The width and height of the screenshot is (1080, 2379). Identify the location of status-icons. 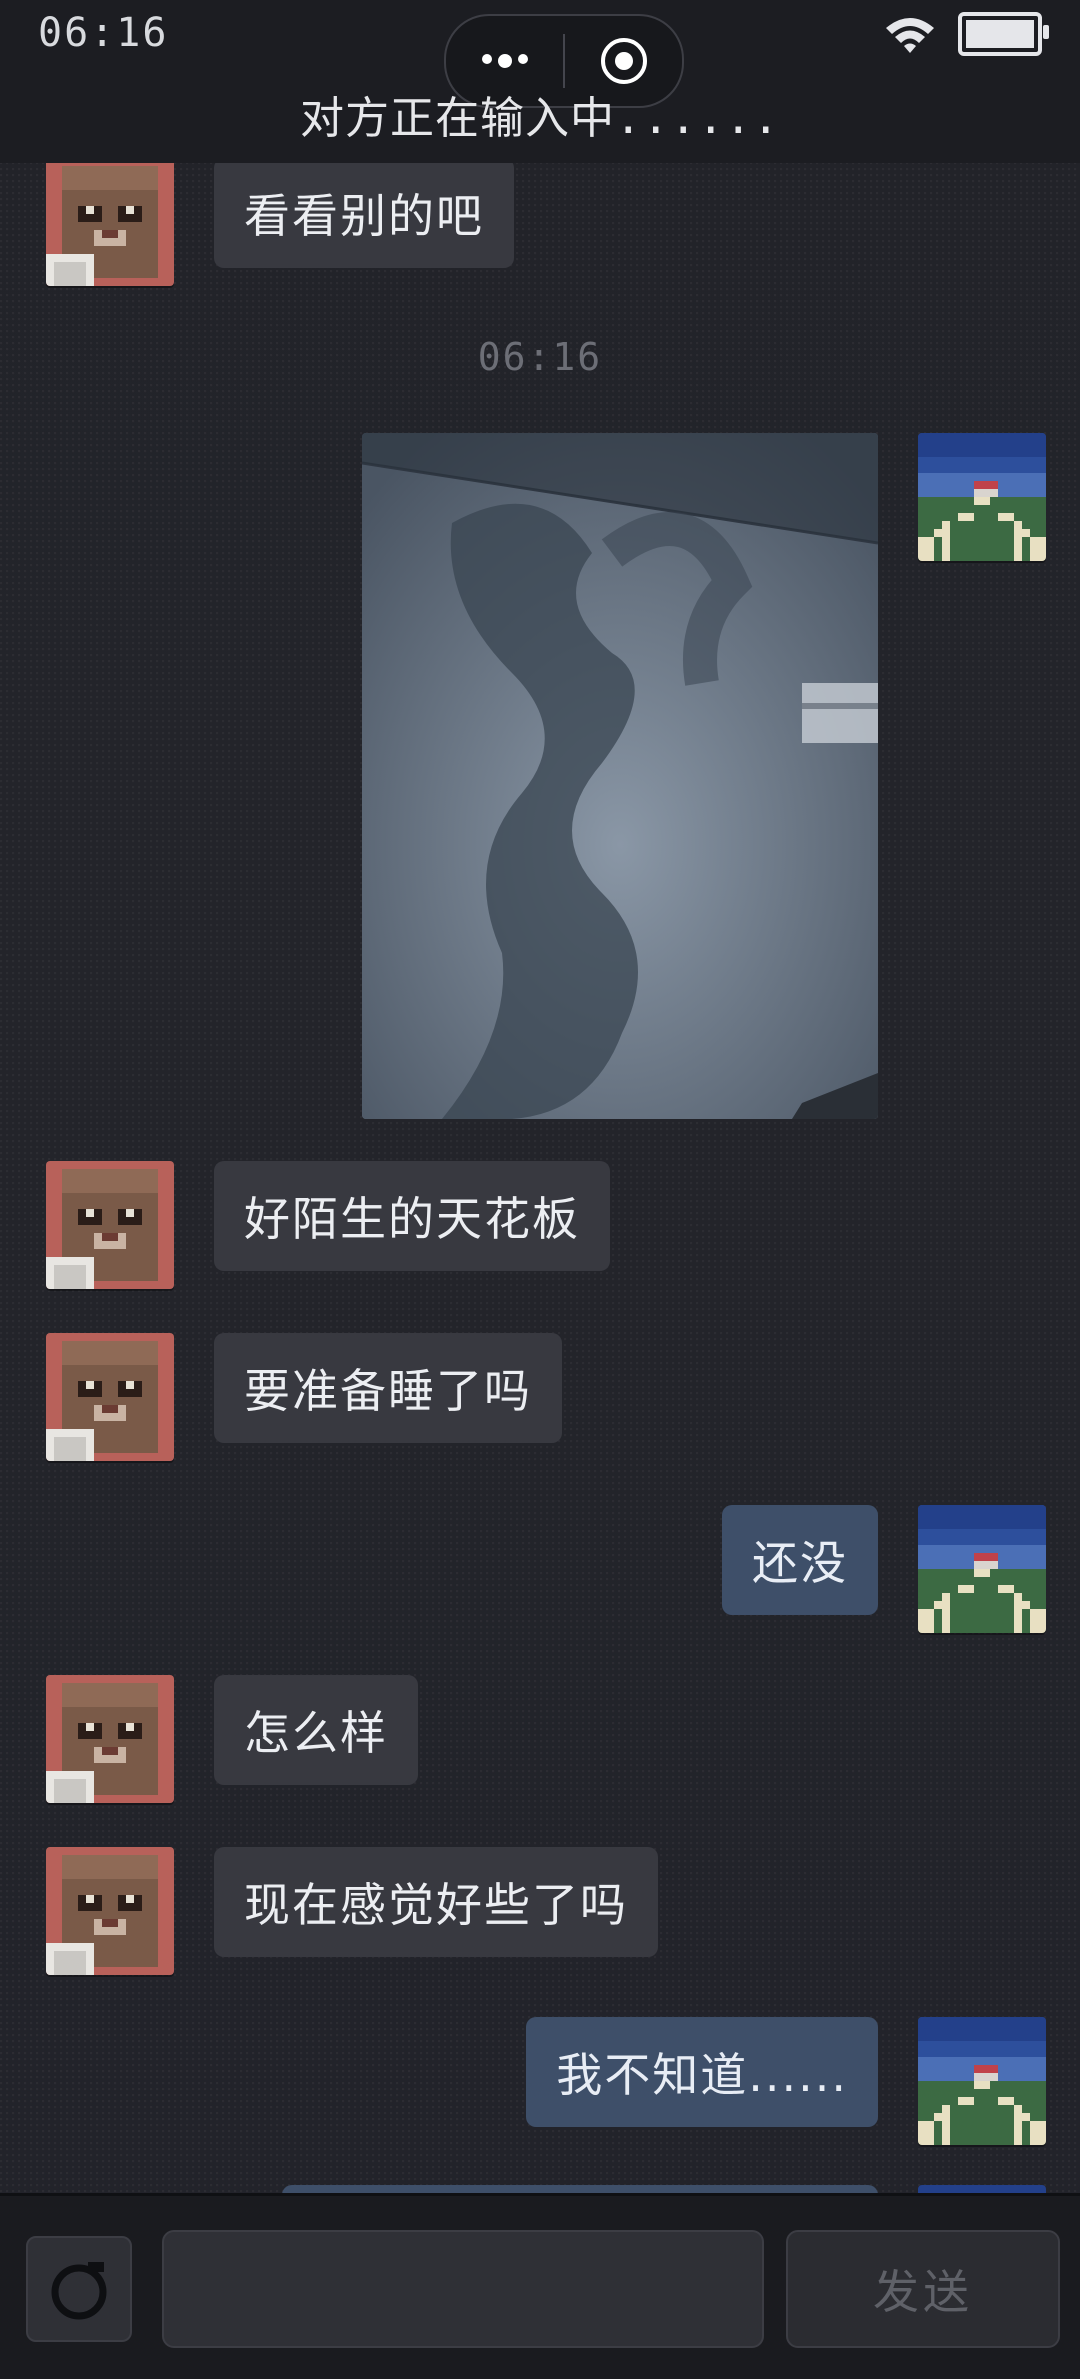
(966, 34).